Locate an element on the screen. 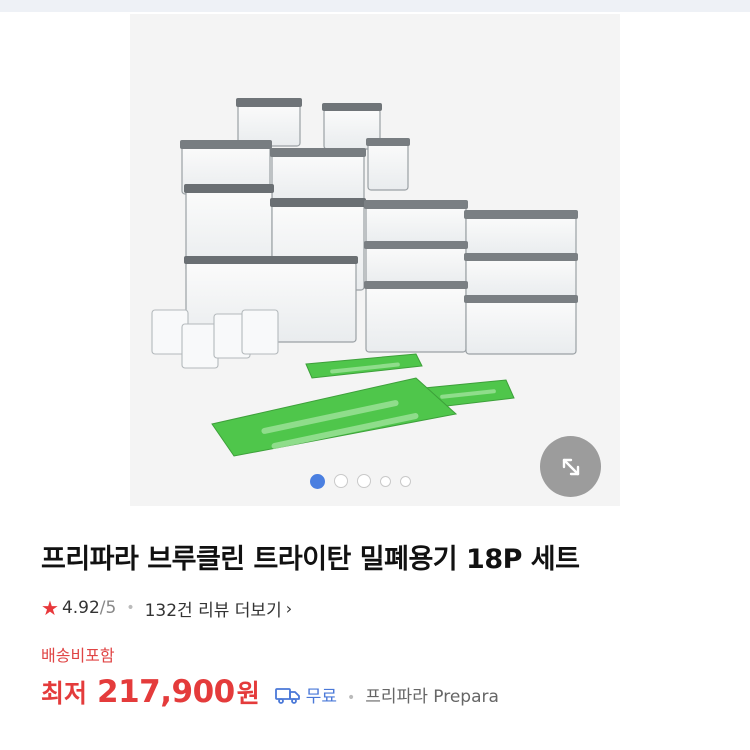  price-prefix: 최저 is located at coordinates (64, 693).